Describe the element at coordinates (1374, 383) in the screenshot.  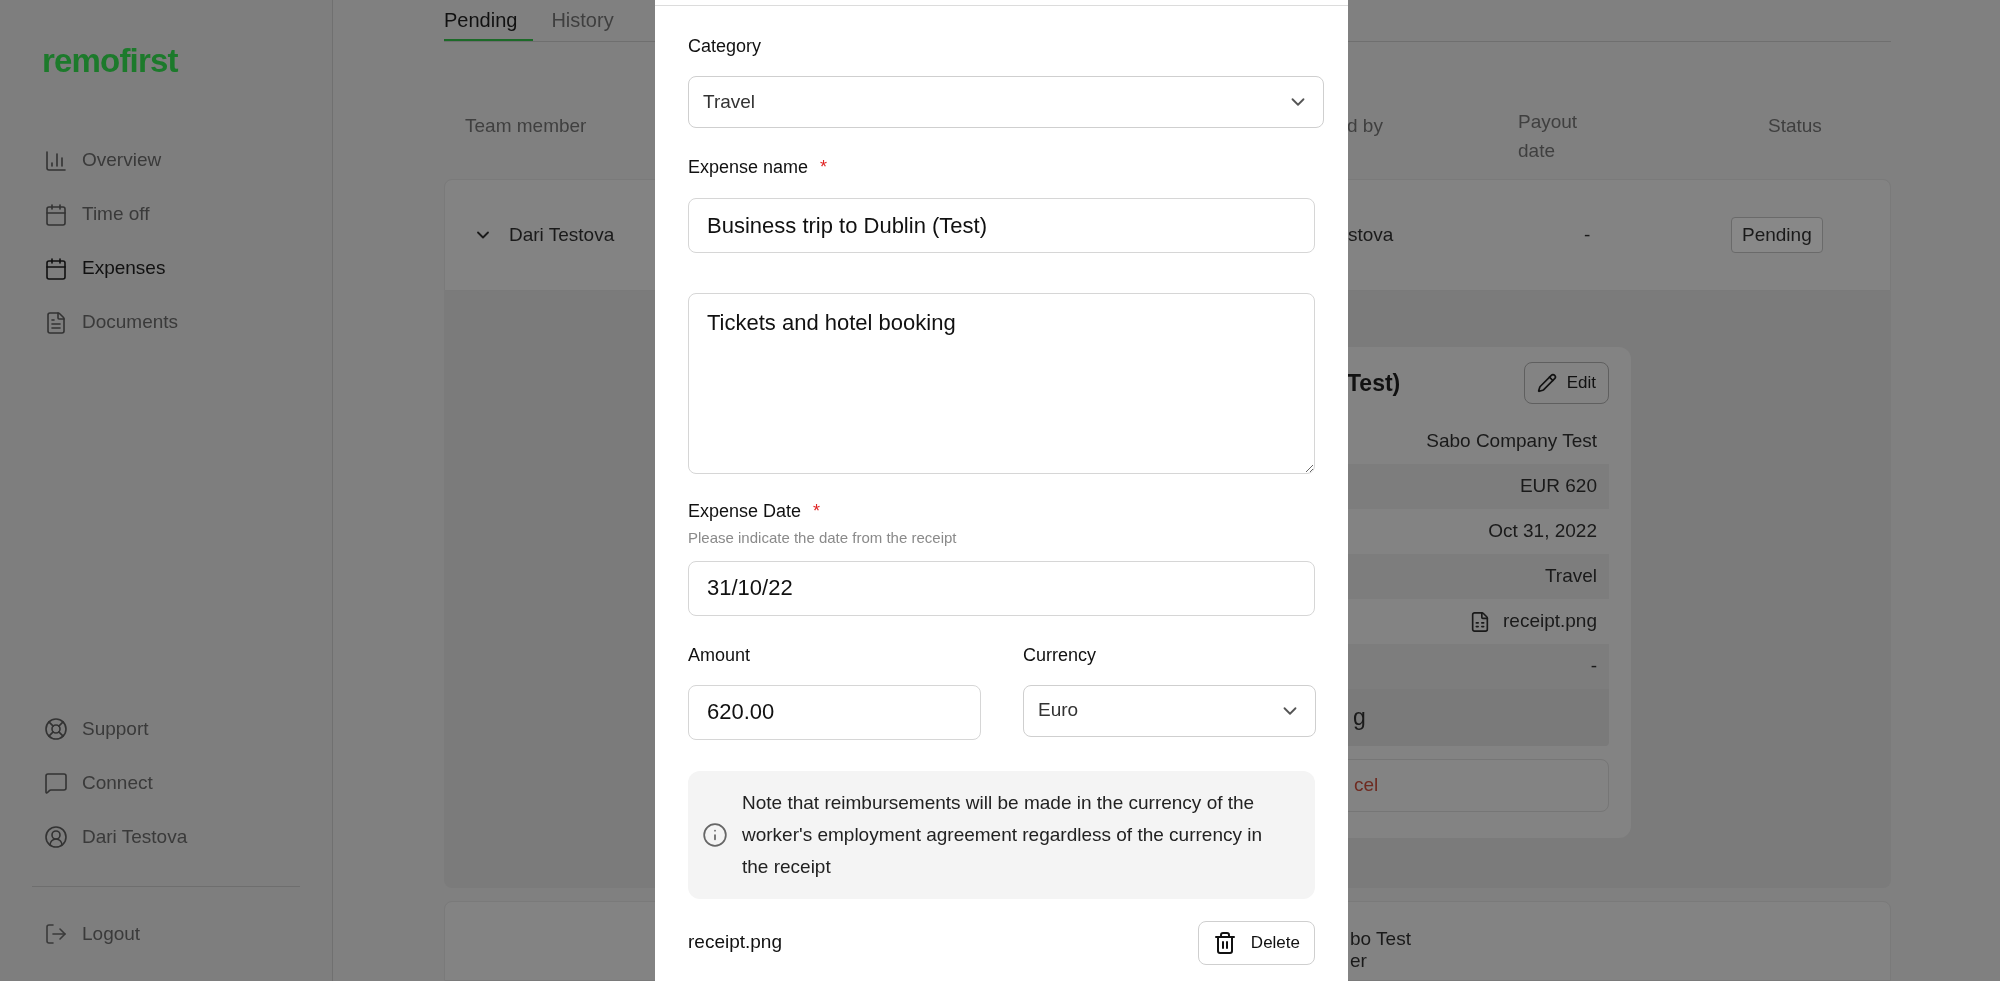
I see `detail-title: Test)` at that location.